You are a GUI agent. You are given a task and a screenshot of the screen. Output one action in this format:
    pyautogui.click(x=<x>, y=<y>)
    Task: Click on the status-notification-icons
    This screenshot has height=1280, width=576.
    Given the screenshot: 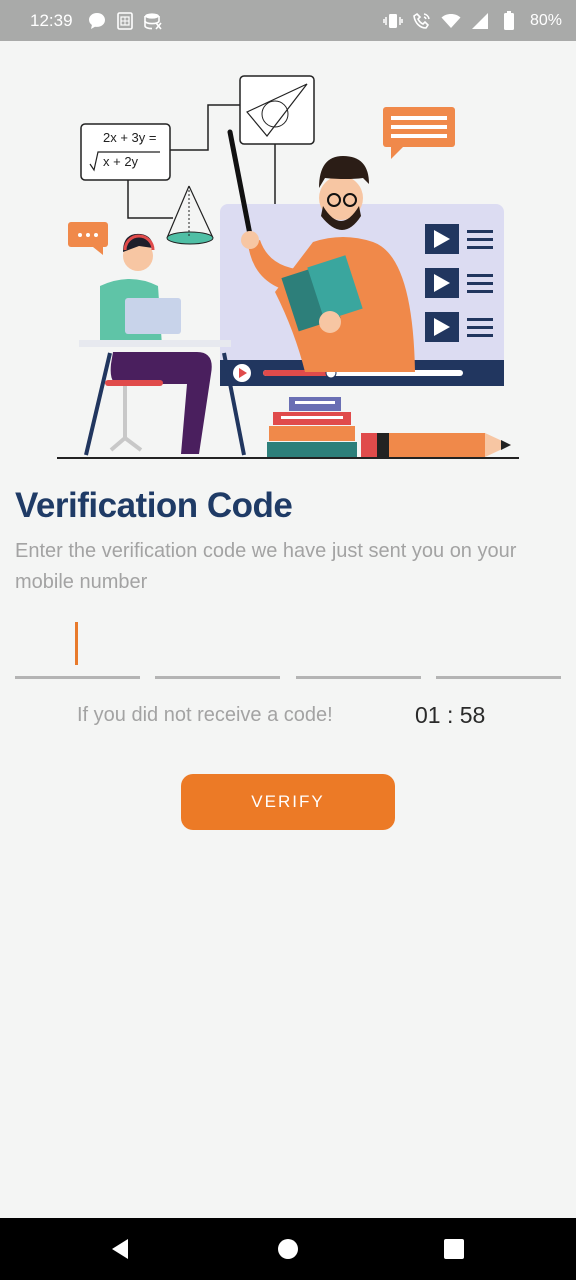 What is the action you would take?
    pyautogui.click(x=125, y=21)
    